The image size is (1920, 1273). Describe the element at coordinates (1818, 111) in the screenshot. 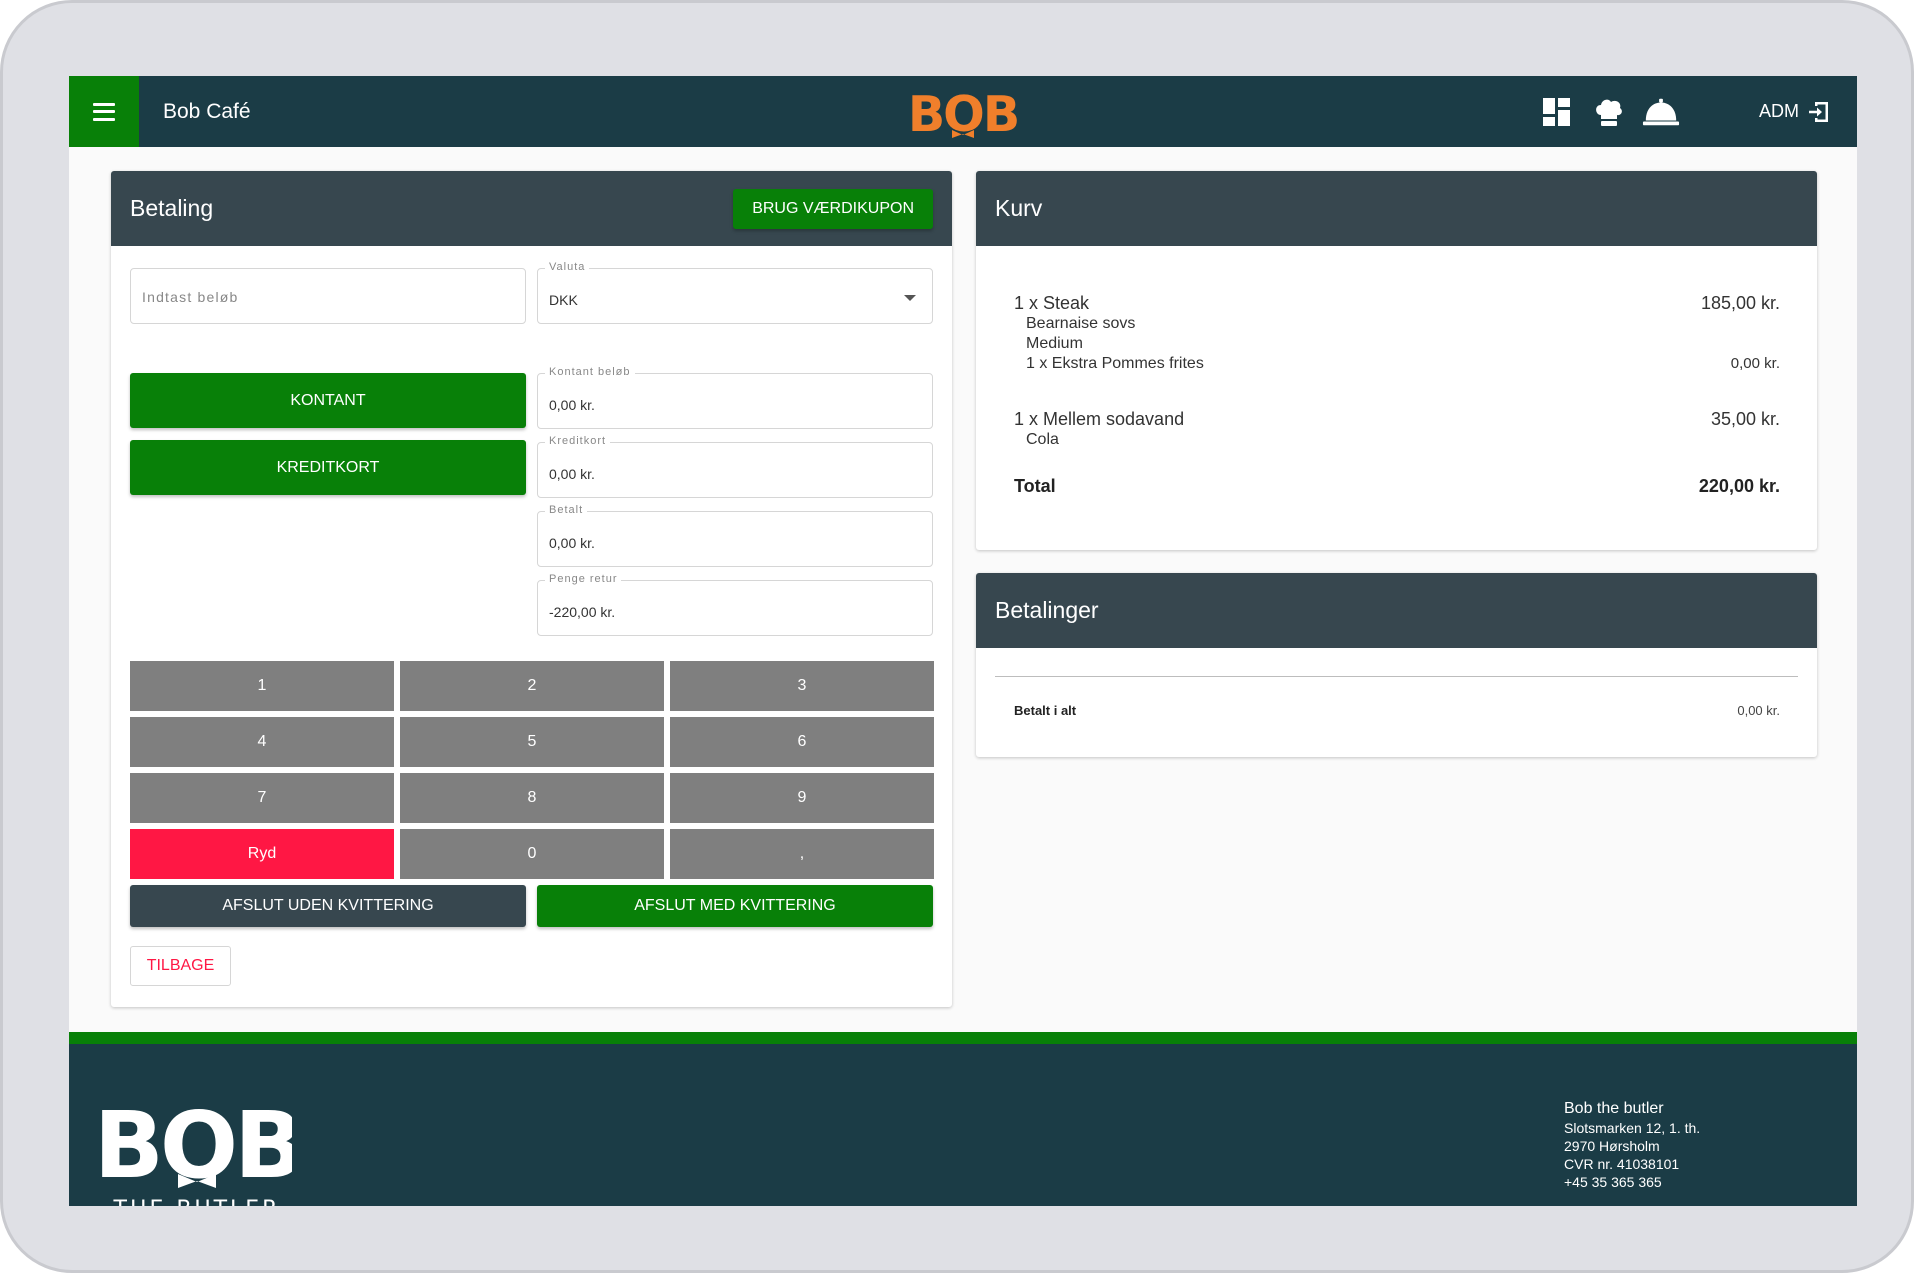

I see `logout-icon` at that location.